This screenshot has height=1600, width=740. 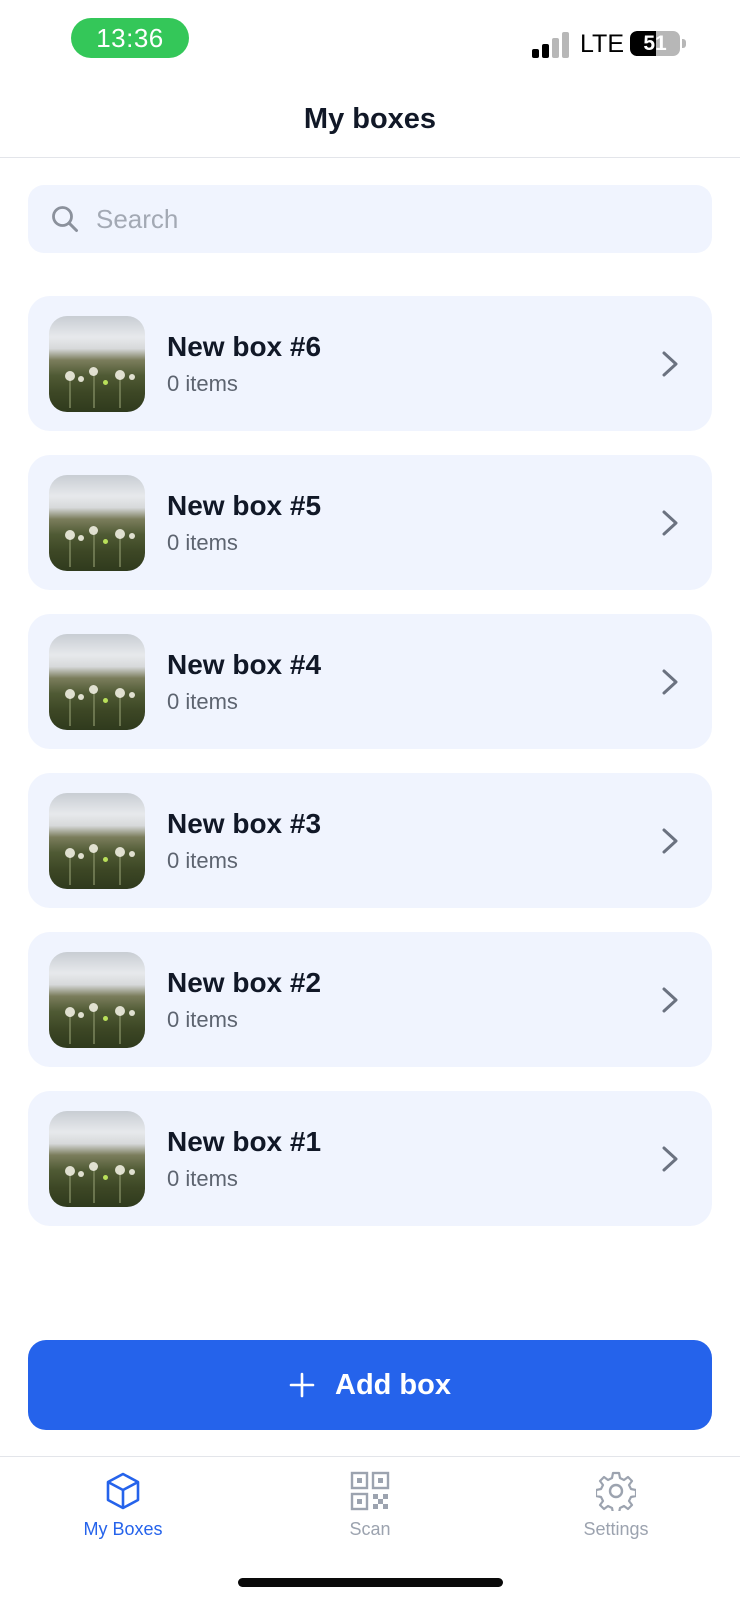 I want to click on status-time: 13:36, so click(x=130, y=38).